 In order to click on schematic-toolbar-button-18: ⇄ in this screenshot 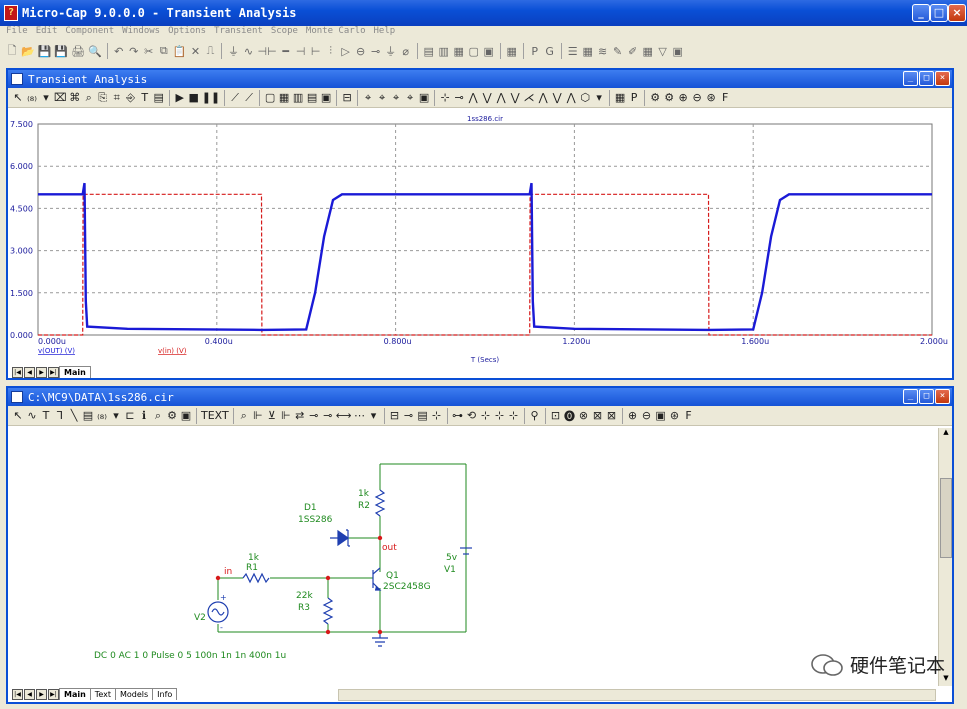, I will do `click(300, 415)`.